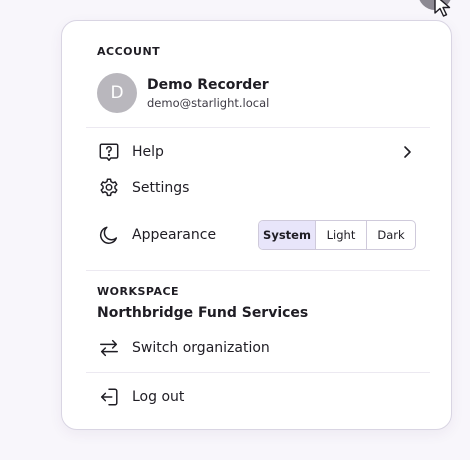 Image resolution: width=470 pixels, height=460 pixels. Describe the element at coordinates (117, 93) in the screenshot. I see `profile-avatar: D` at that location.